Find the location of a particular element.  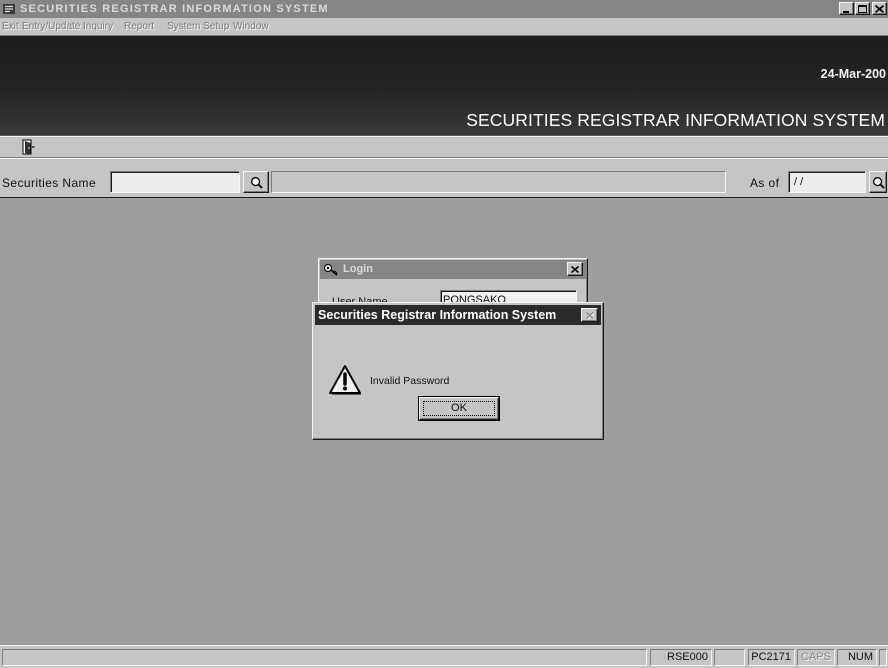

ok-button-face: OK is located at coordinates (459, 408).